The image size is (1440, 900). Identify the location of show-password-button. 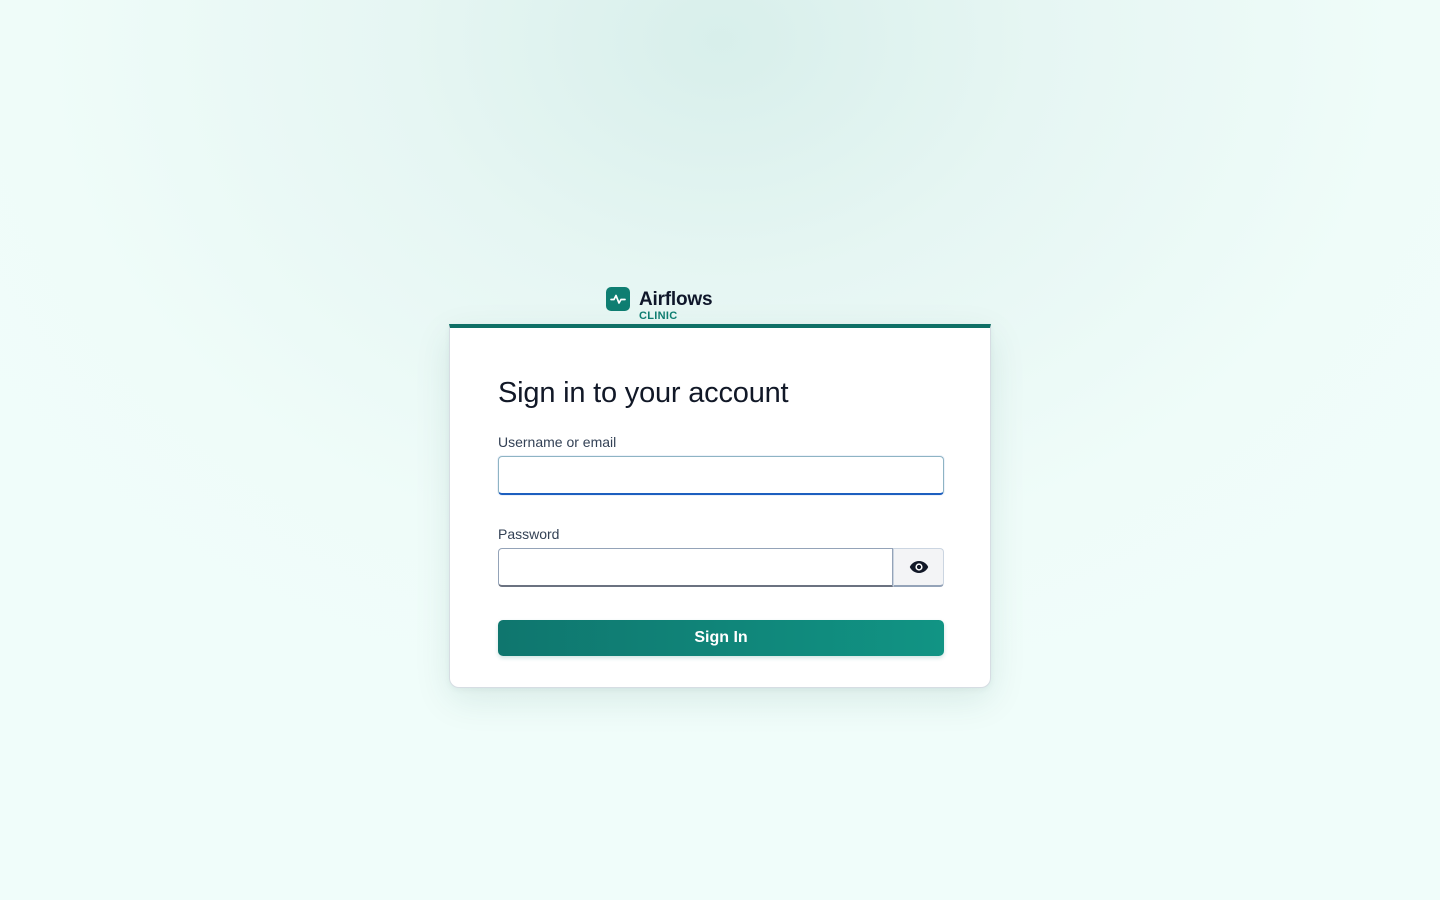
(918, 567).